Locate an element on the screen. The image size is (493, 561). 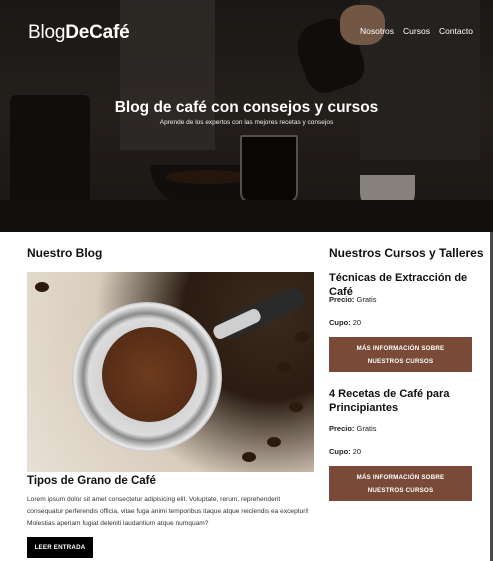
course-title: 4 Recetas de Café para Principiantes is located at coordinates (389, 401).